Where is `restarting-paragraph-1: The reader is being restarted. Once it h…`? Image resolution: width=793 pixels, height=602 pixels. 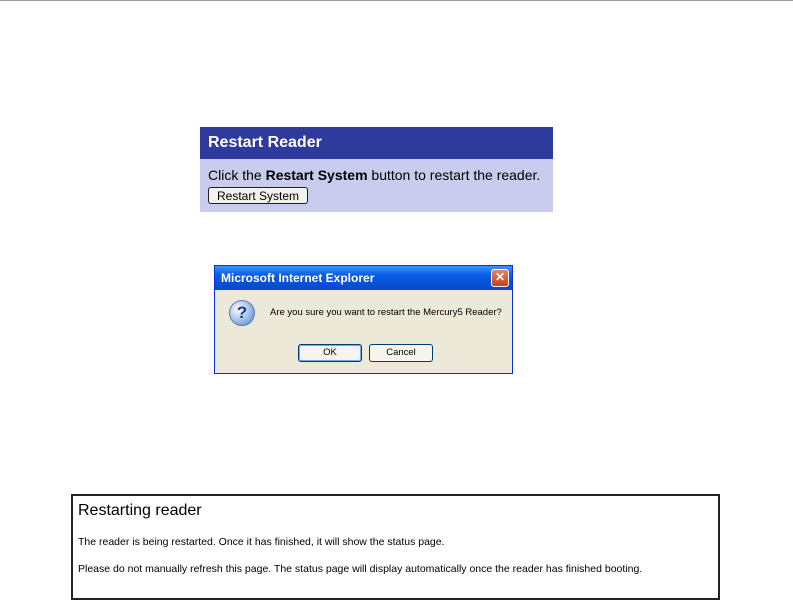
restarting-paragraph-1: The reader is being restarted. Once it h… is located at coordinates (261, 542).